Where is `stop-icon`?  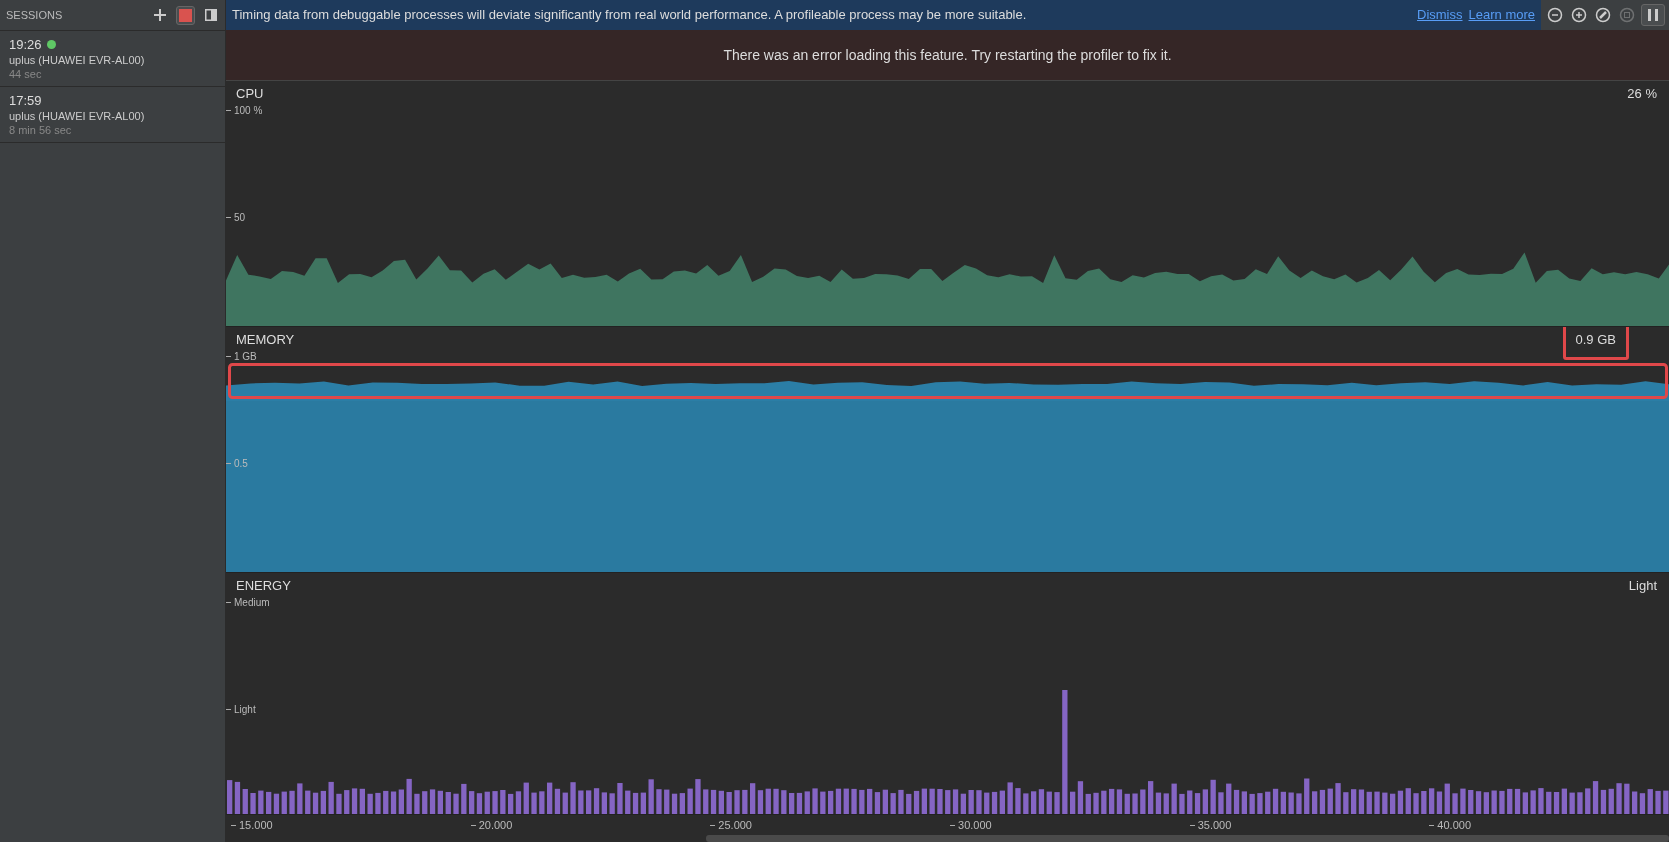 stop-icon is located at coordinates (185, 15).